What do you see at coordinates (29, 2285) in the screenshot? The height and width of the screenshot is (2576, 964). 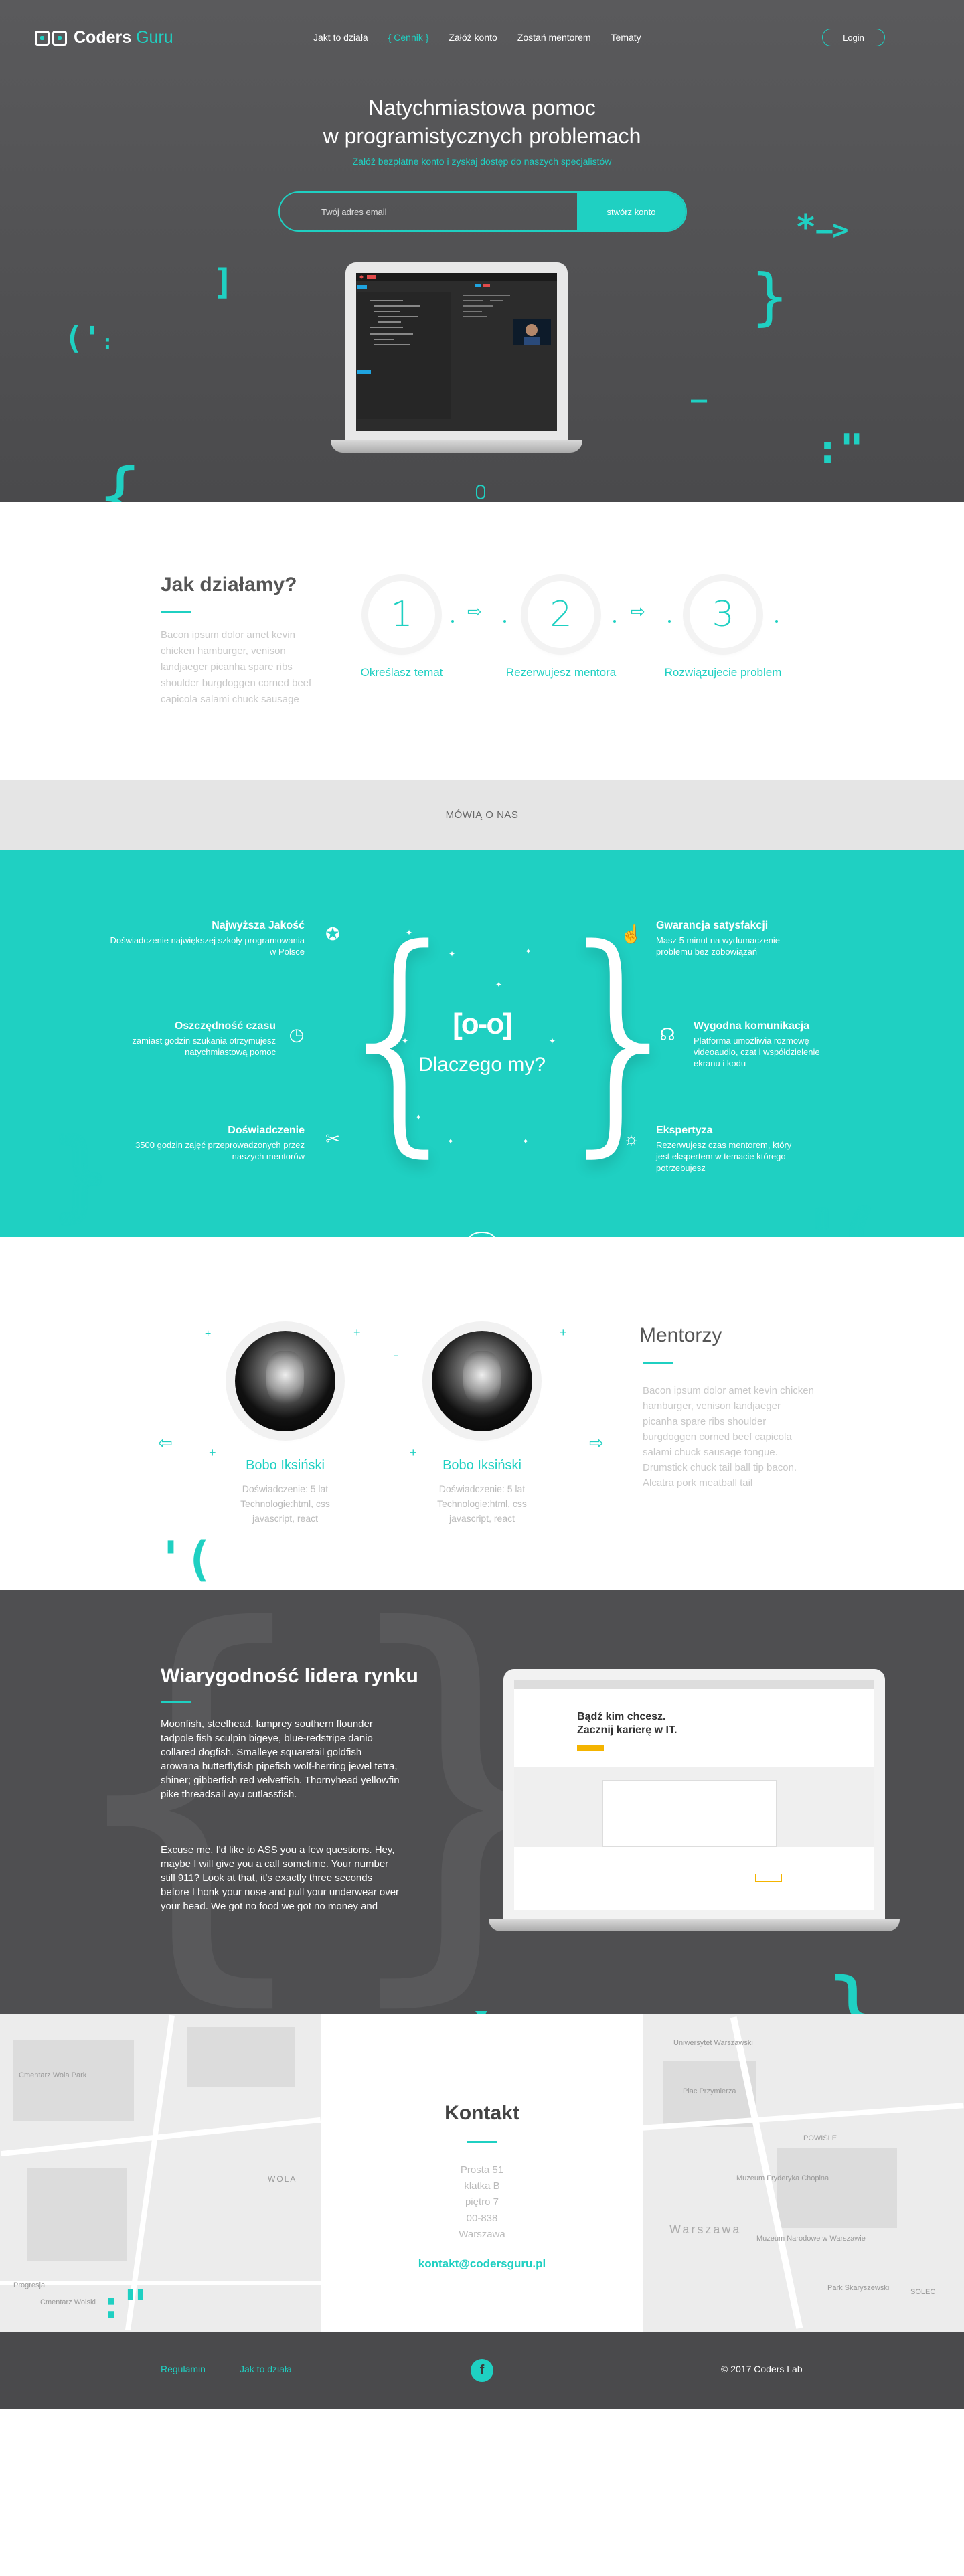 I see `map-label: Progresja` at bounding box center [29, 2285].